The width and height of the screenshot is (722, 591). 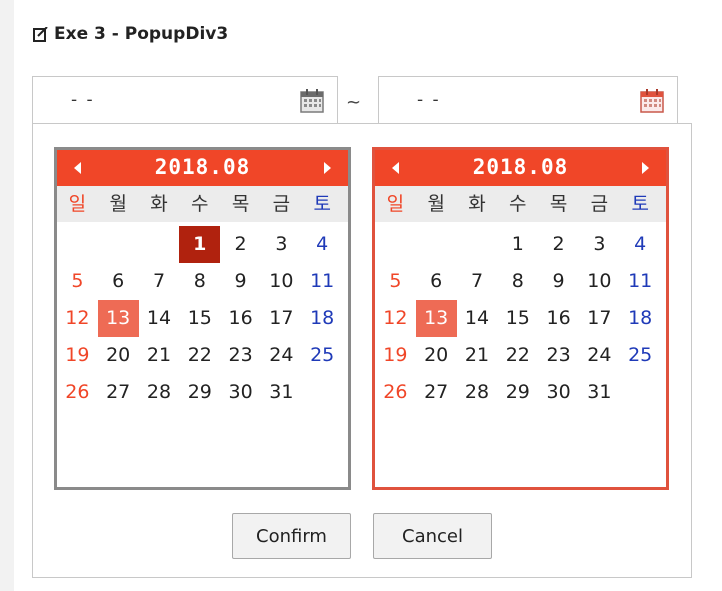 What do you see at coordinates (281, 204) in the screenshot?
I see `weekday-fri: 금` at bounding box center [281, 204].